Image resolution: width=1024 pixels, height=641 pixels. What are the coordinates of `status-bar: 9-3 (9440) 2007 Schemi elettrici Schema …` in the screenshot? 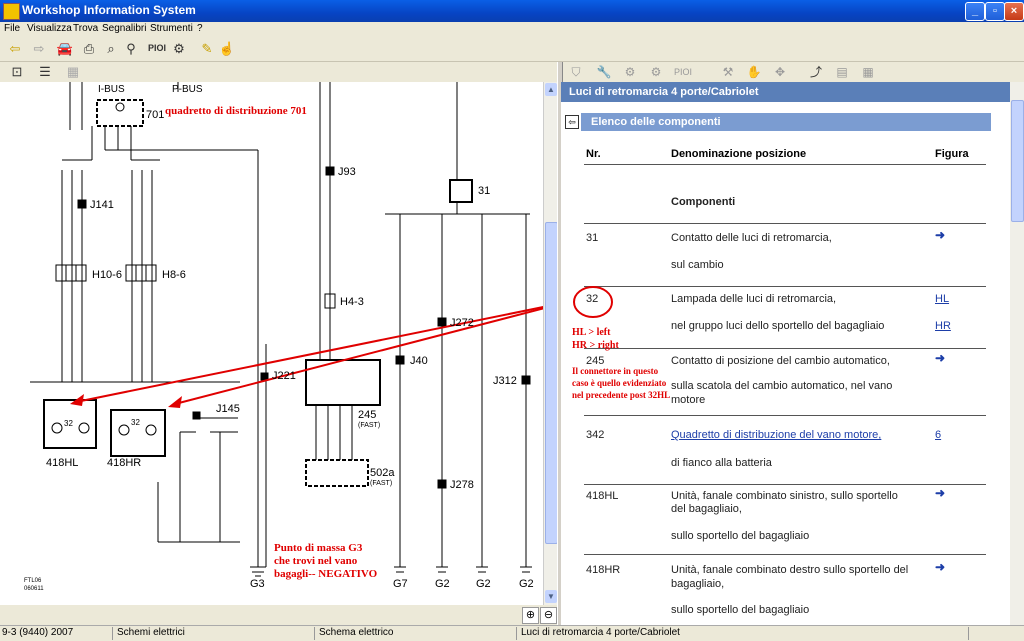 It's located at (512, 633).